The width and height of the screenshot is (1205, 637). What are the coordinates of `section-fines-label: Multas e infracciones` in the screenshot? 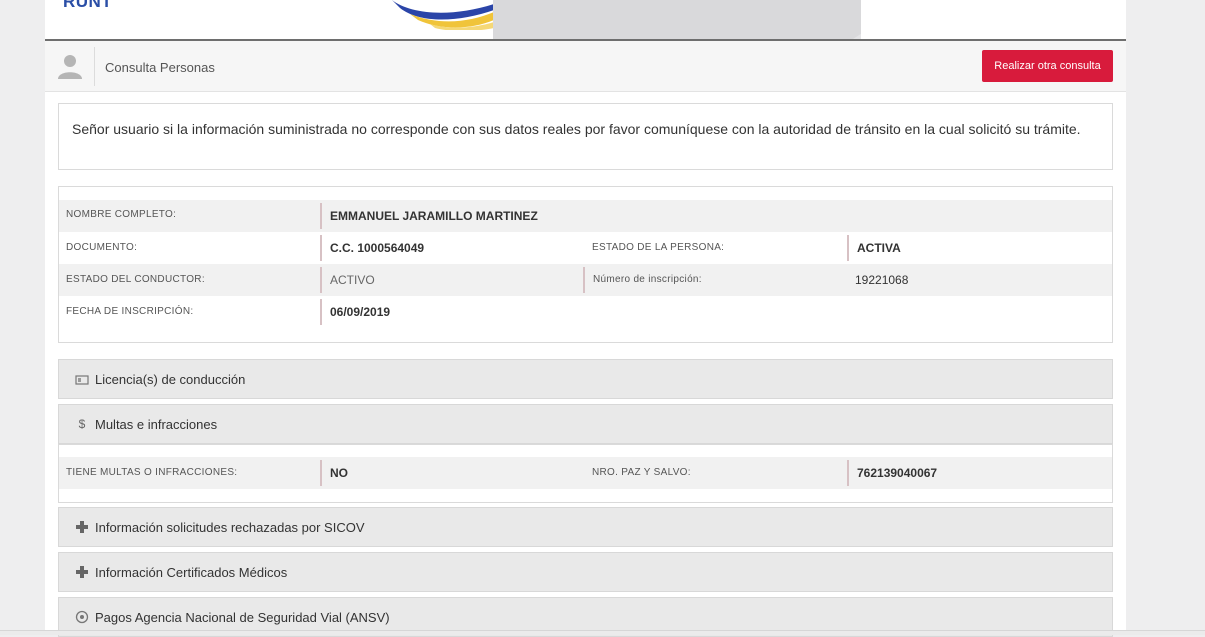 It's located at (156, 424).